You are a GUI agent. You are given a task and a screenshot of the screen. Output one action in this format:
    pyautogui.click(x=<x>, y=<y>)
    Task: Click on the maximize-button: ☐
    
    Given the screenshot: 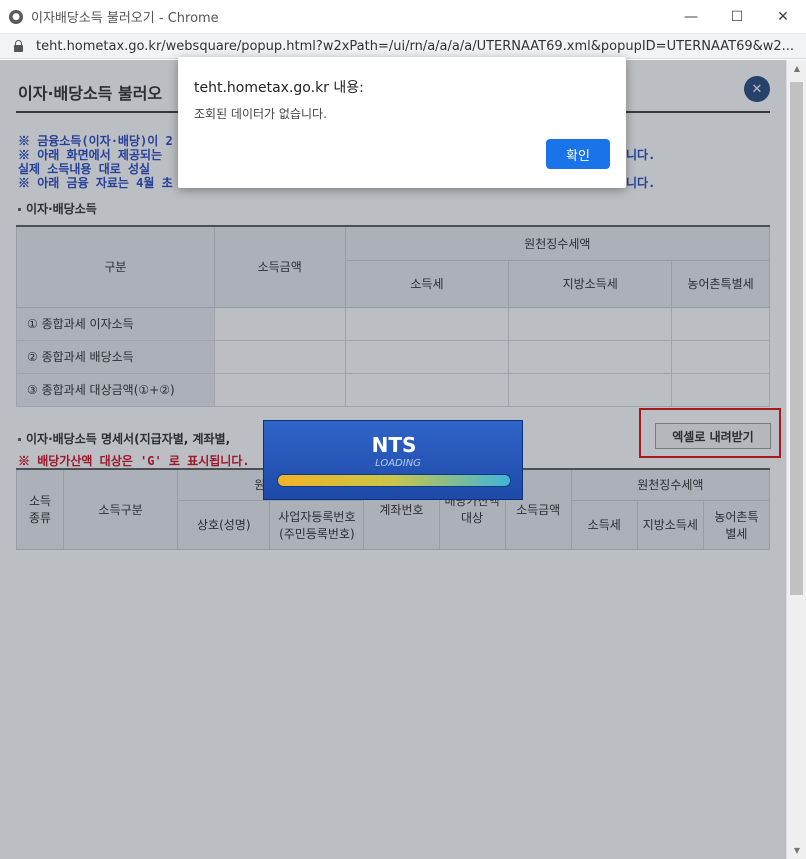 What is the action you would take?
    pyautogui.click(x=737, y=17)
    